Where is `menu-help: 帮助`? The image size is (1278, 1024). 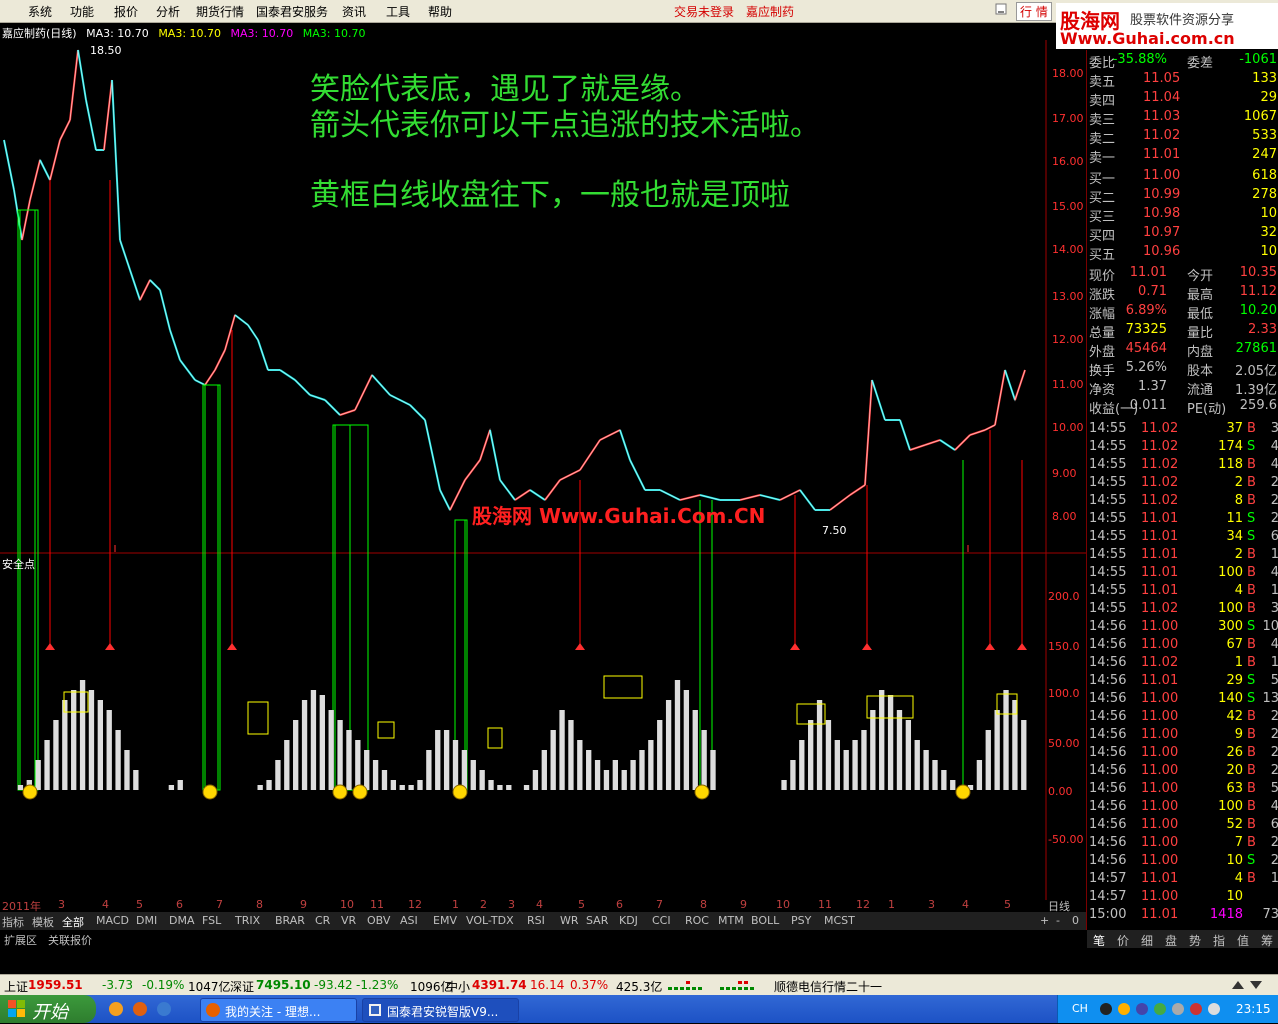 menu-help: 帮助 is located at coordinates (440, 11).